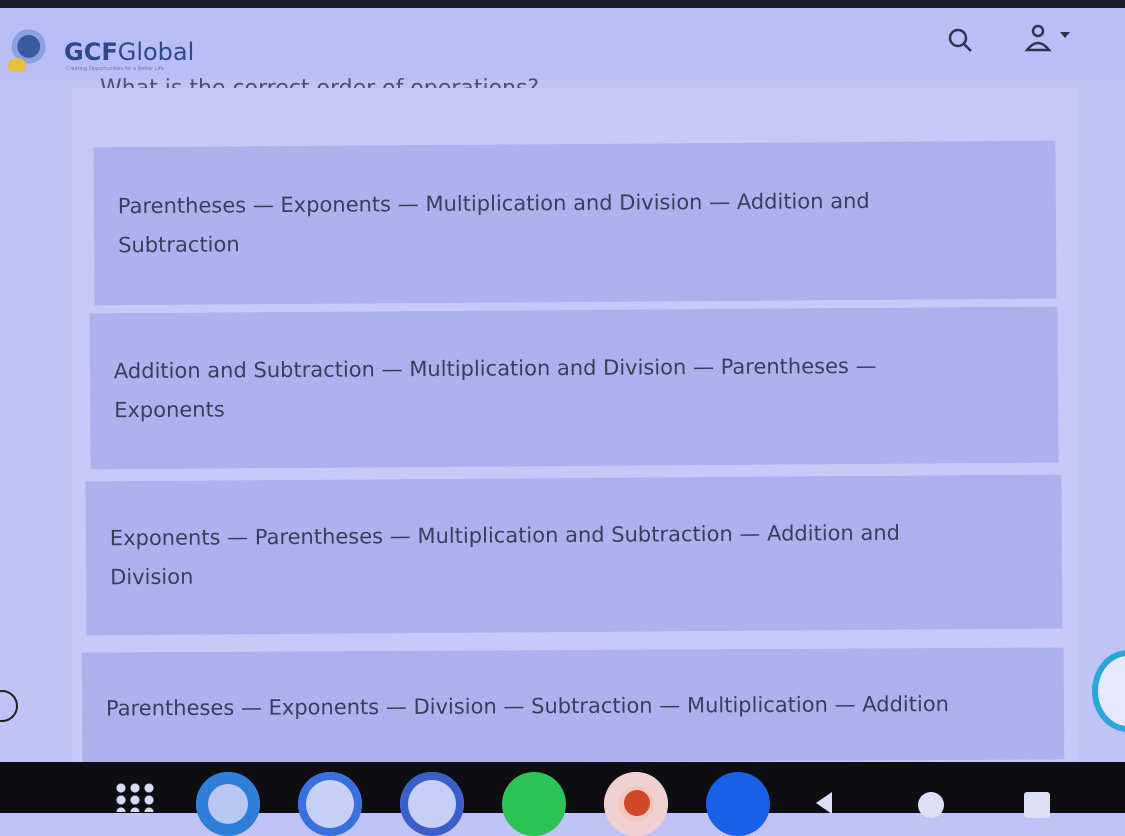 This screenshot has height=836, width=1125. What do you see at coordinates (156, 52) in the screenshot?
I see `brand-light: Global` at bounding box center [156, 52].